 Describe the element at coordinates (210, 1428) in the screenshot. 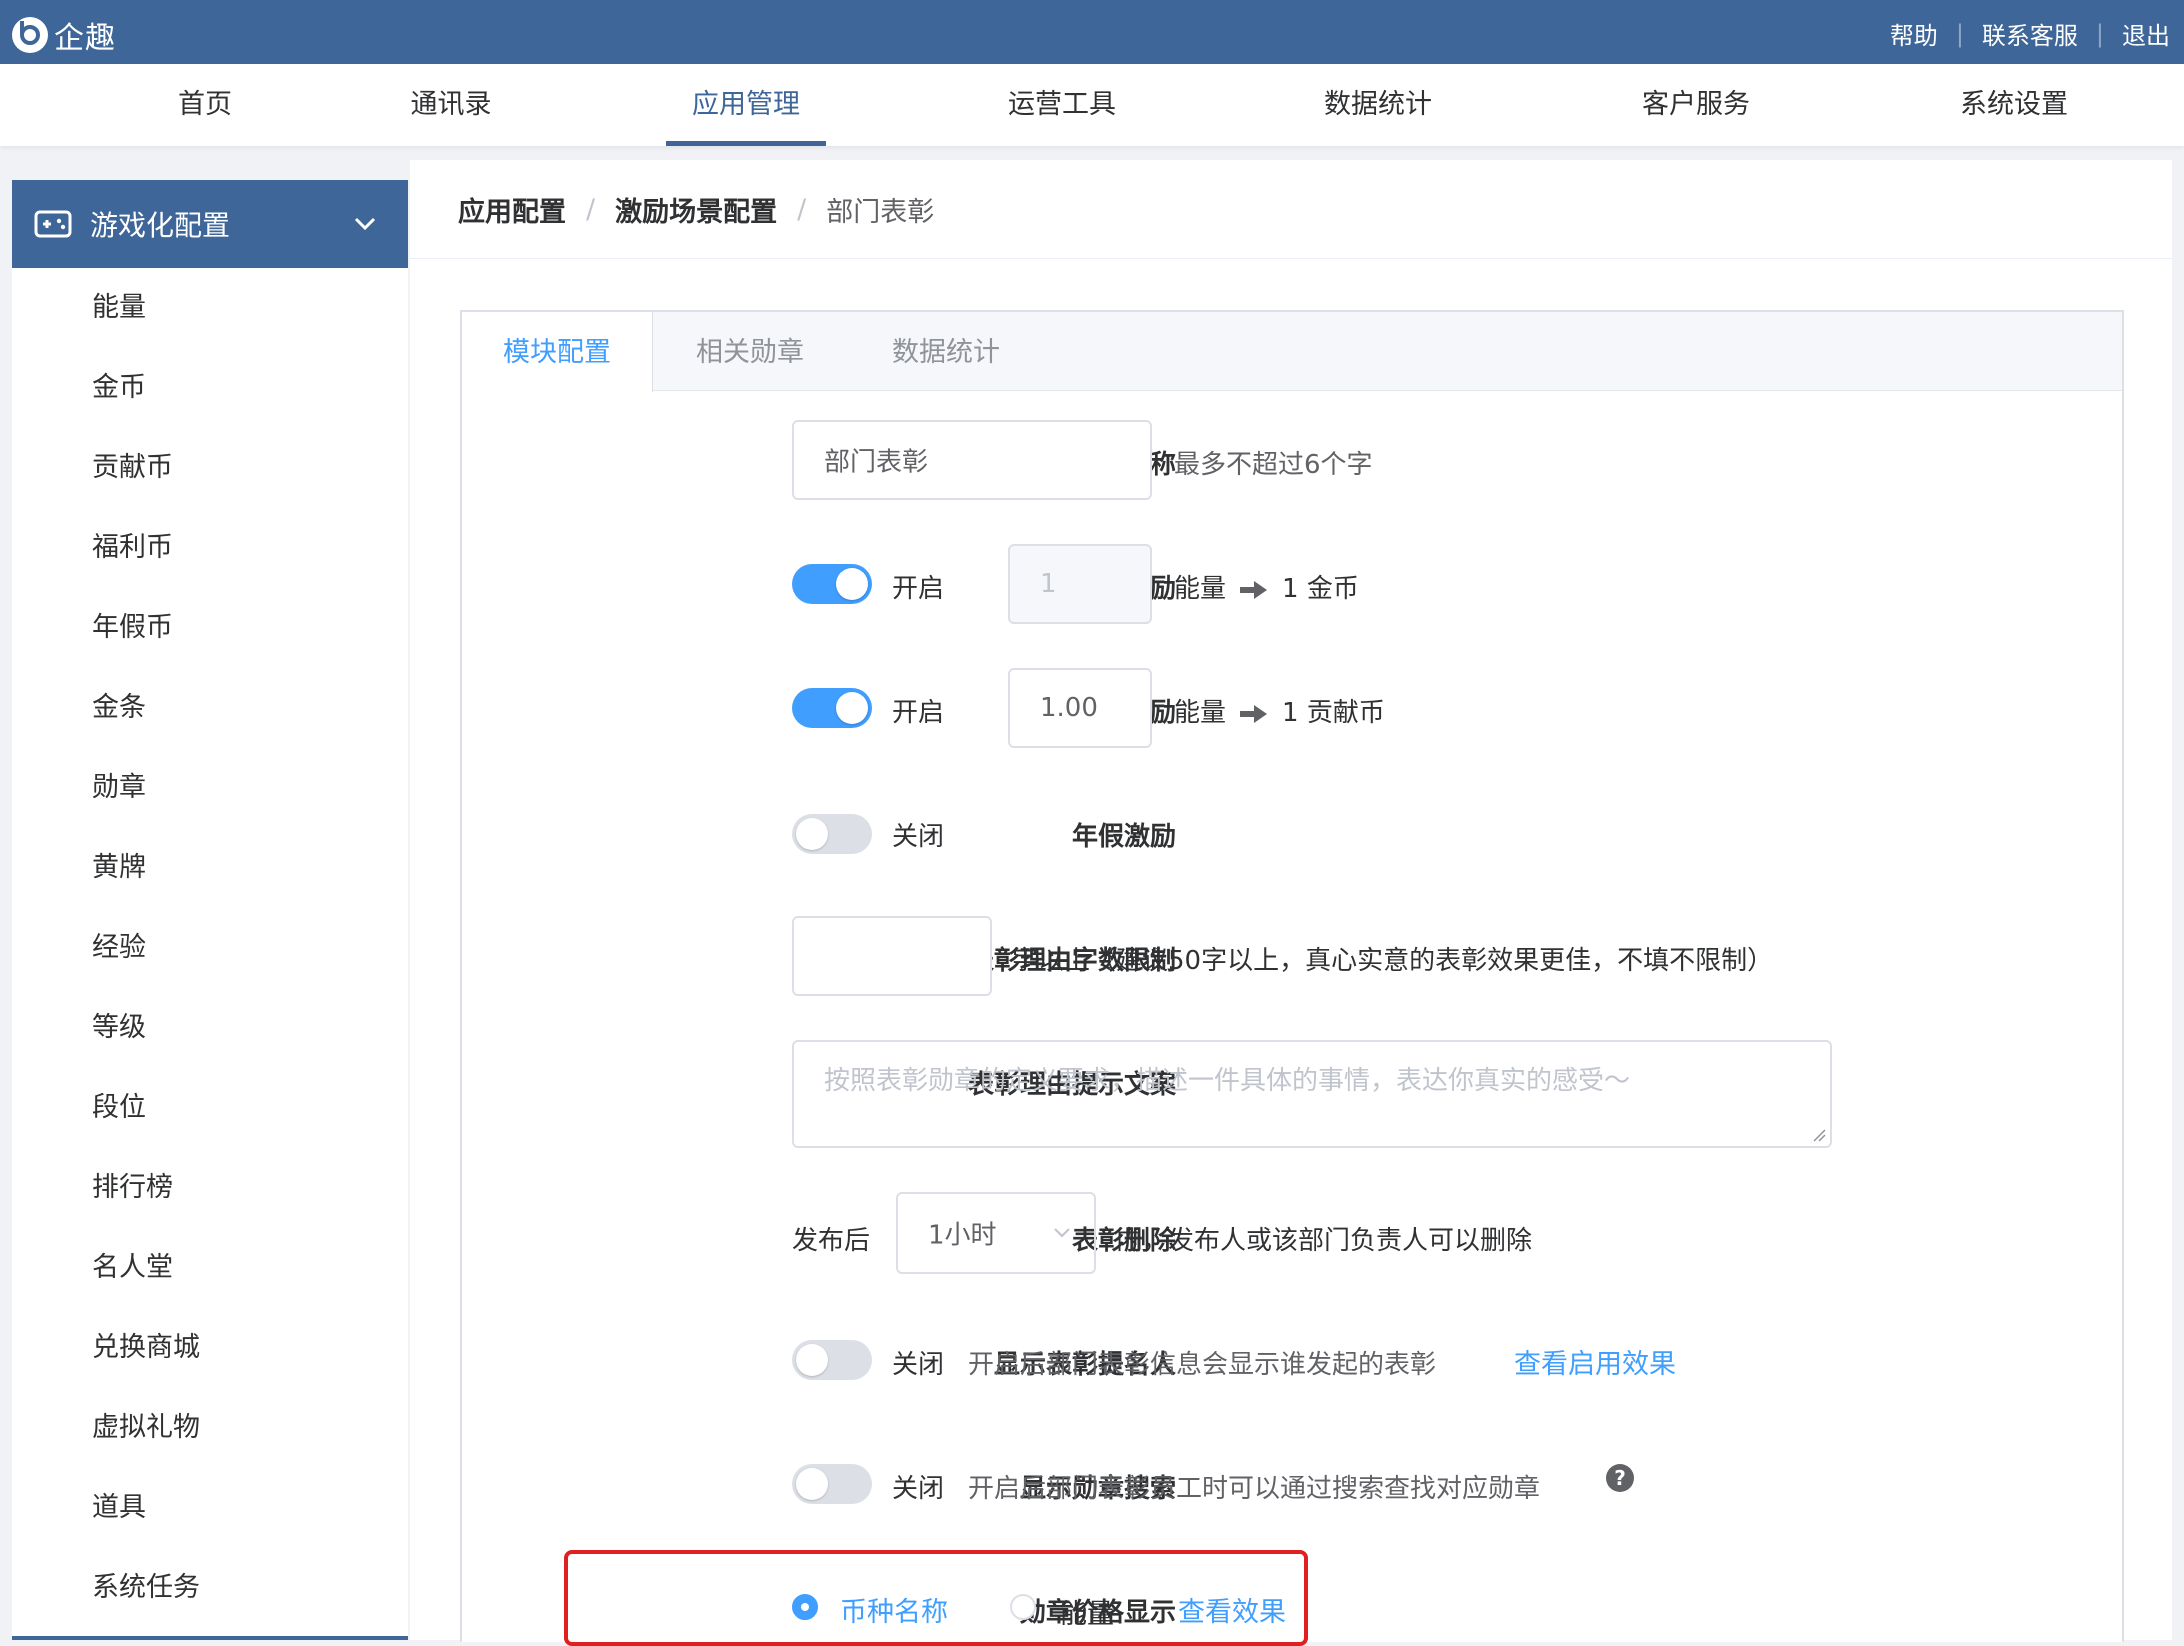

I see `sidebar-item-virtual-gift: 虚拟礼物` at that location.